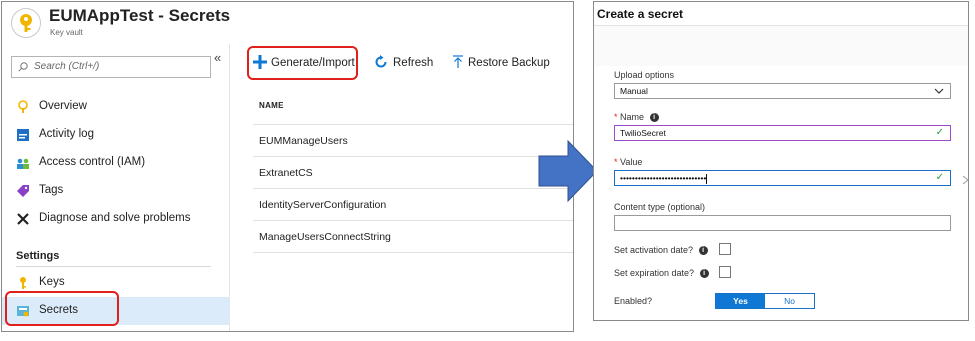 This screenshot has height=341, width=975. Describe the element at coordinates (23, 219) in the screenshot. I see `wrench-icon` at that location.